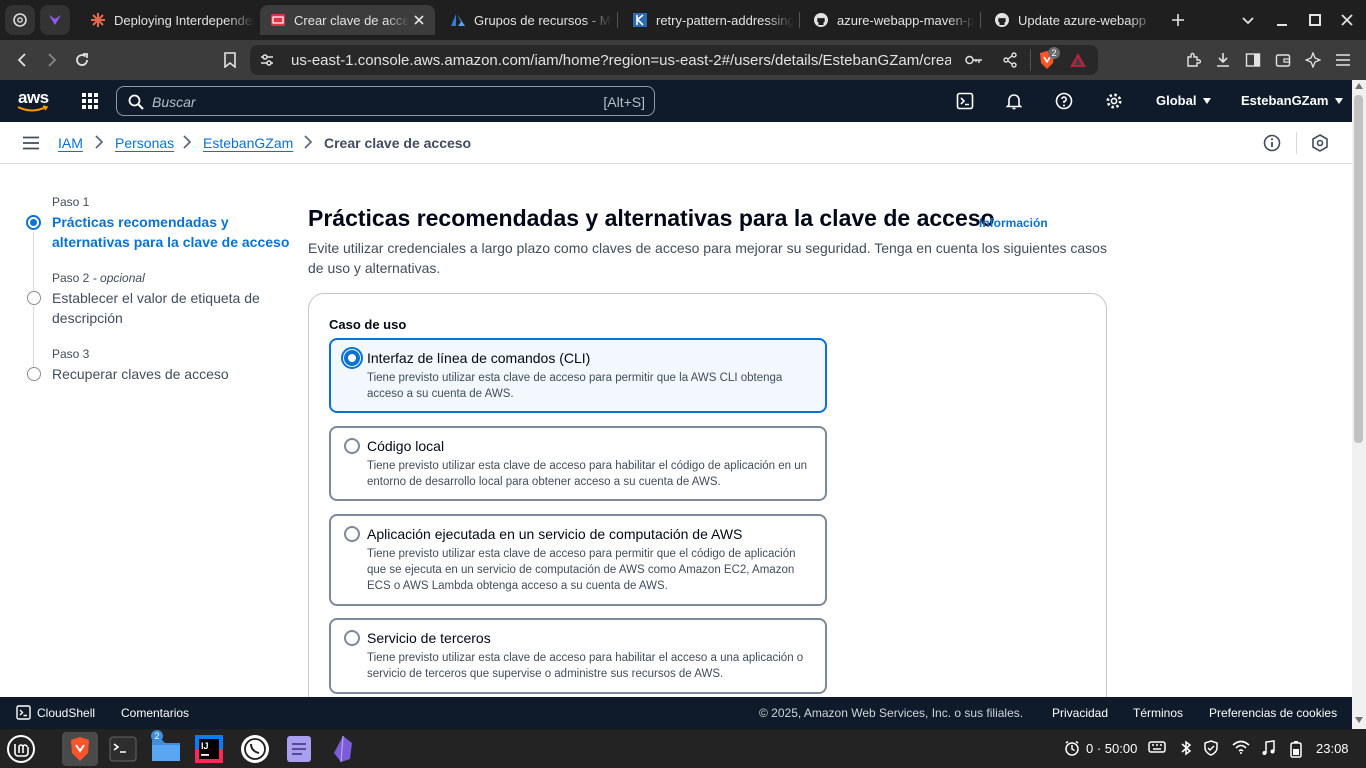 The image size is (1366, 768). Describe the element at coordinates (352, 446) in the screenshot. I see `radio-local-code` at that location.